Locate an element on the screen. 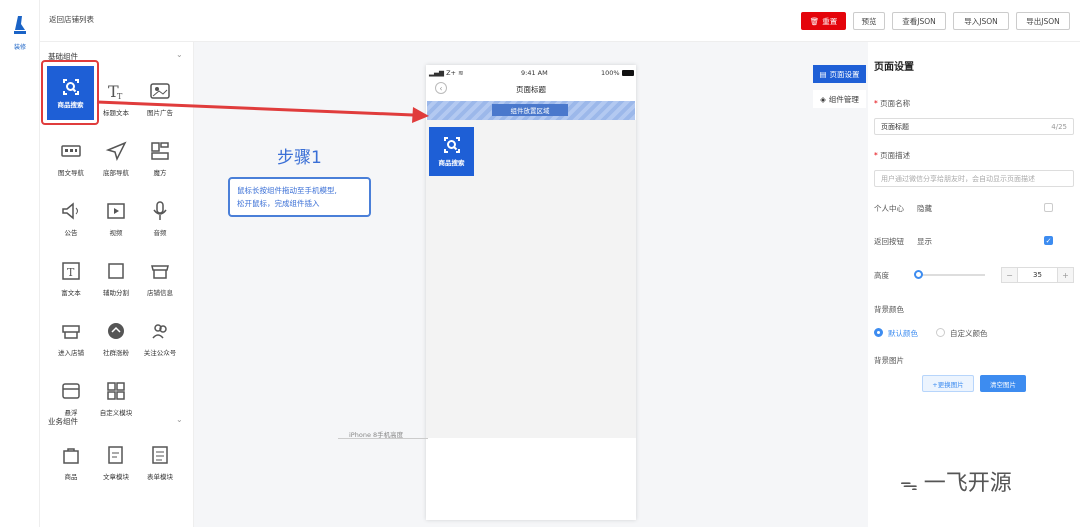  bg-default-label: 默认颜色 is located at coordinates (903, 333).